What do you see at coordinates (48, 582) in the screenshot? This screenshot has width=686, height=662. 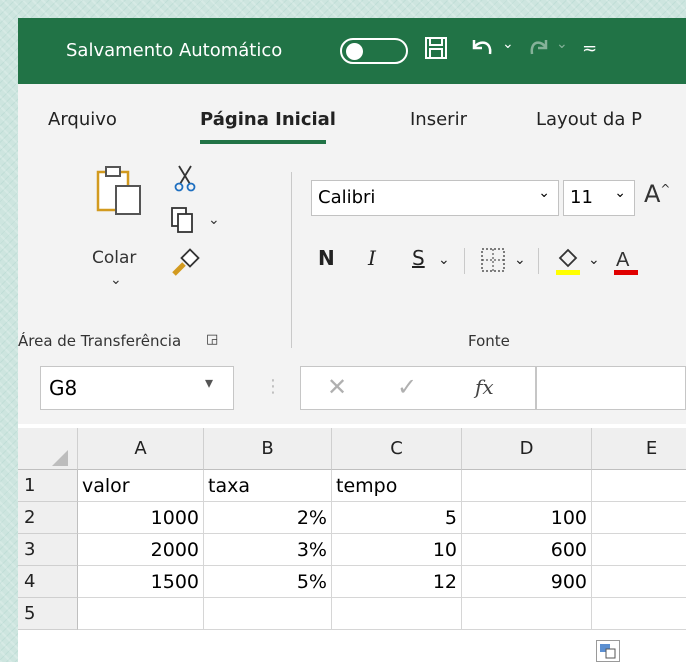 I see `row-header-4: 4` at bounding box center [48, 582].